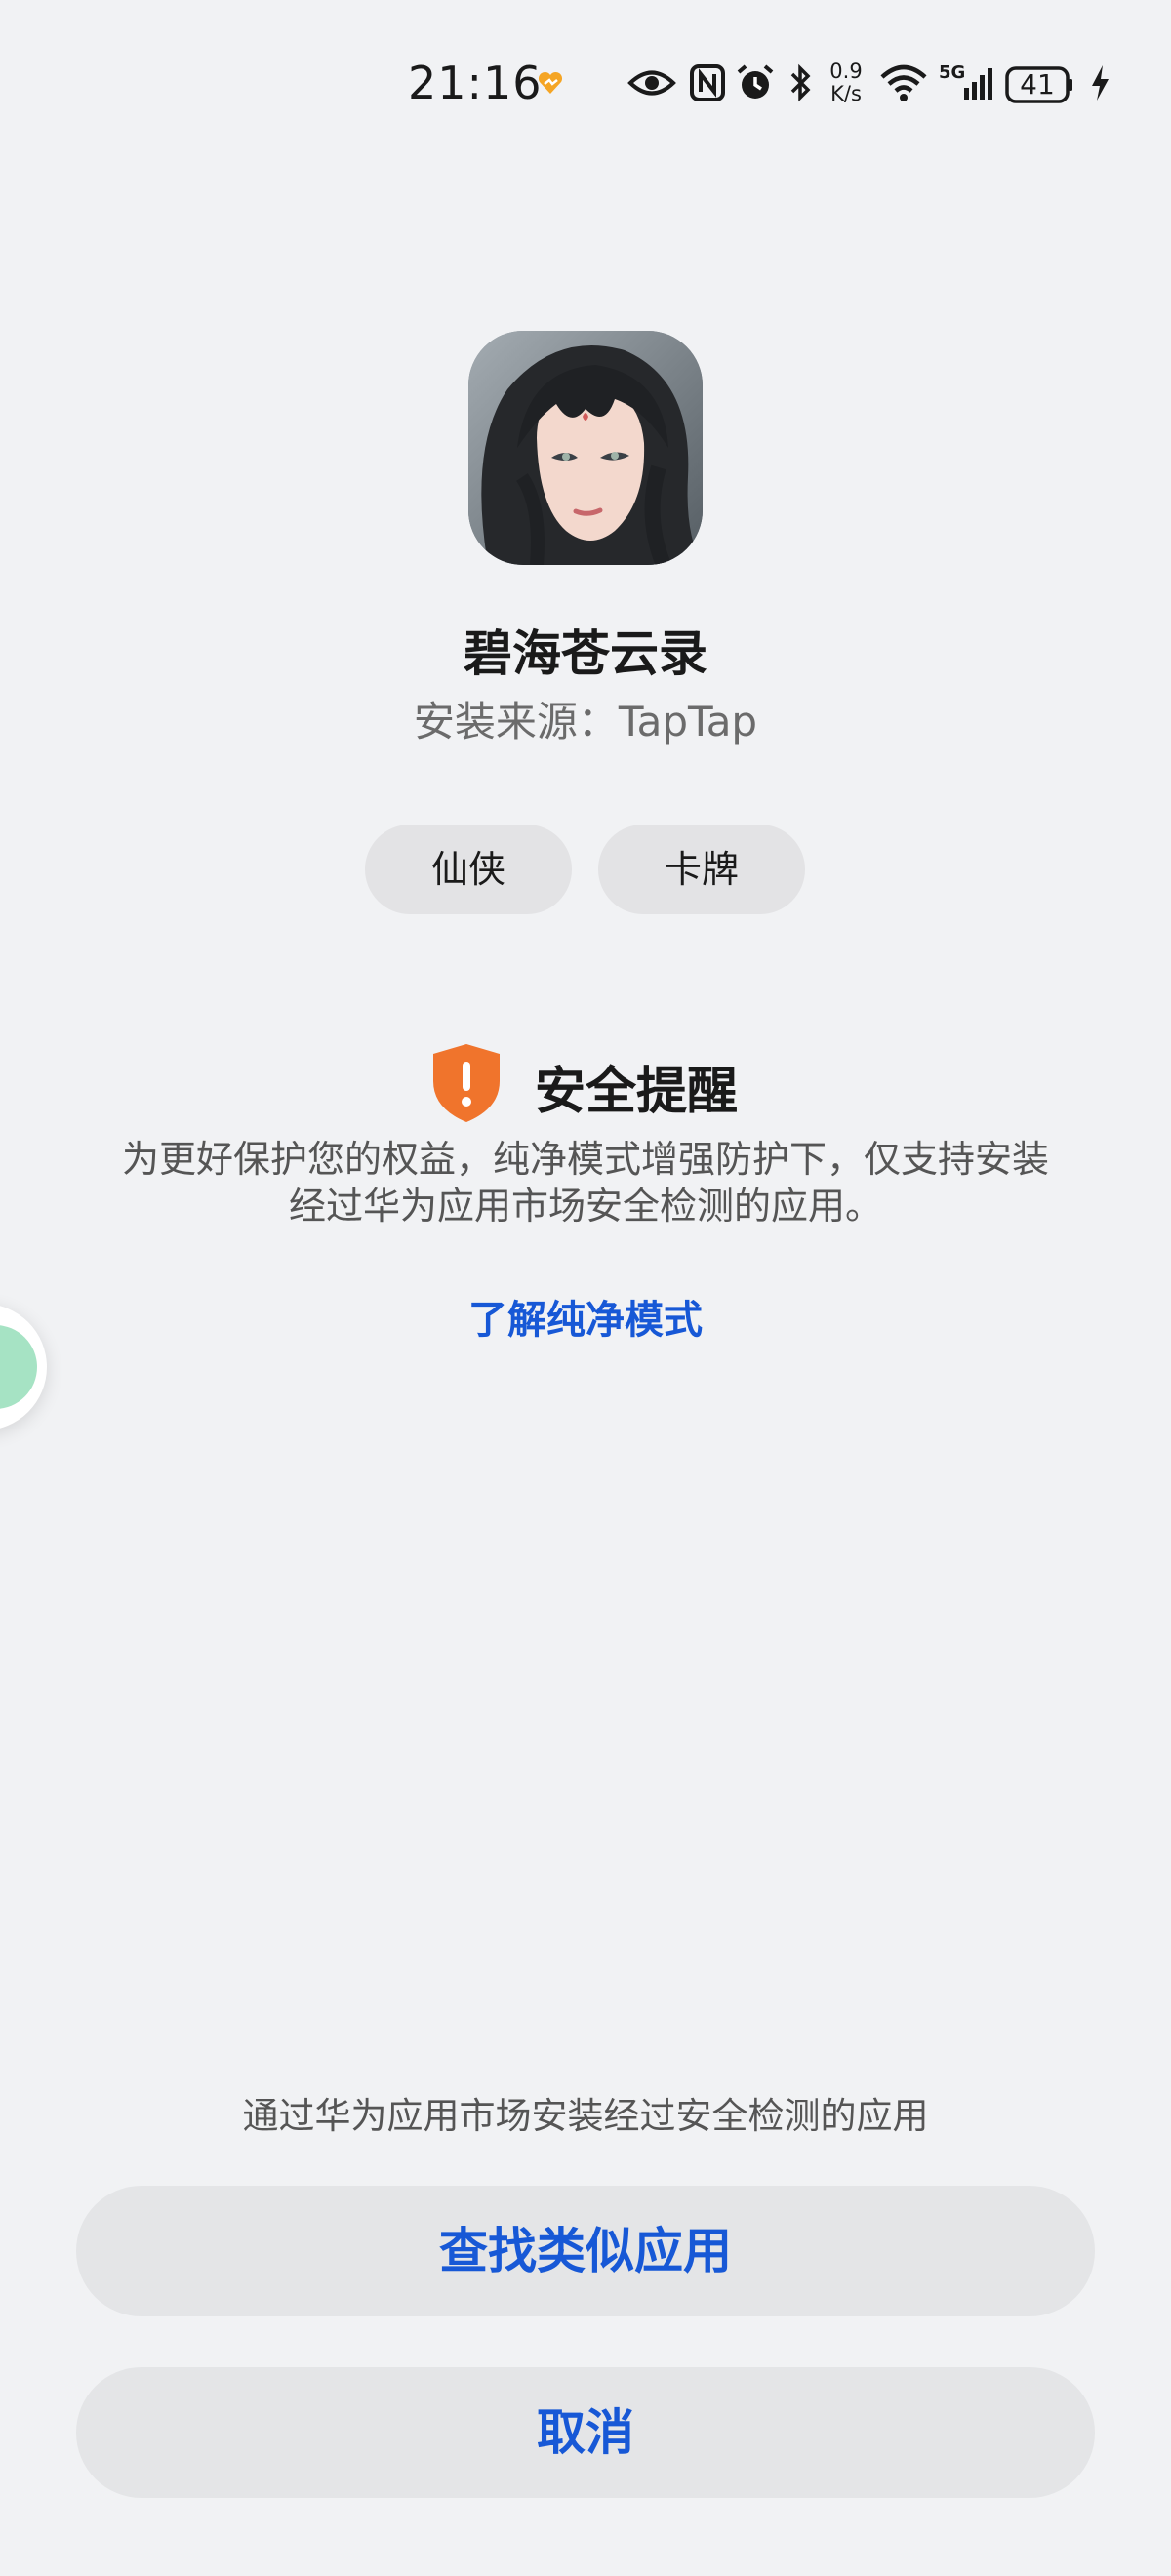 The width and height of the screenshot is (1171, 2576). What do you see at coordinates (585, 1159) in the screenshot?
I see `security-description-line-1: 为更好保护您的权益，纯净模式增强防护下，仅支持安装` at bounding box center [585, 1159].